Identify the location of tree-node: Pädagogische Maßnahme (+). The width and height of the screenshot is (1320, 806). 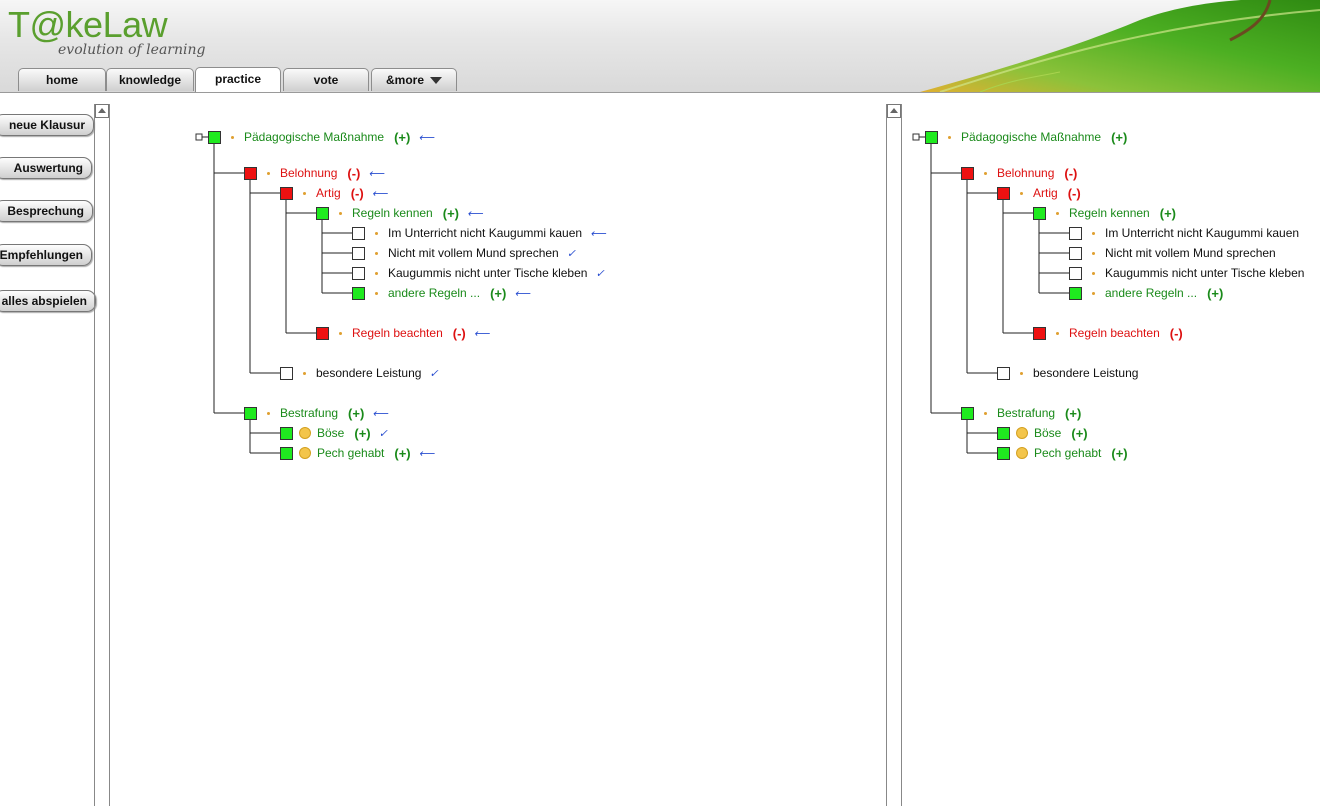
(1026, 137).